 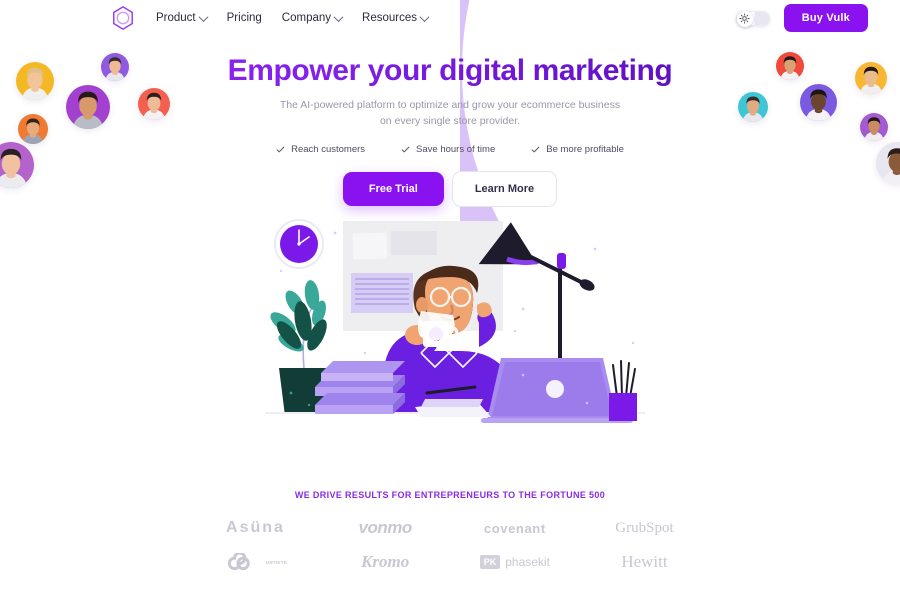 What do you see at coordinates (176, 18) in the screenshot?
I see `nav-item-label: Product` at bounding box center [176, 18].